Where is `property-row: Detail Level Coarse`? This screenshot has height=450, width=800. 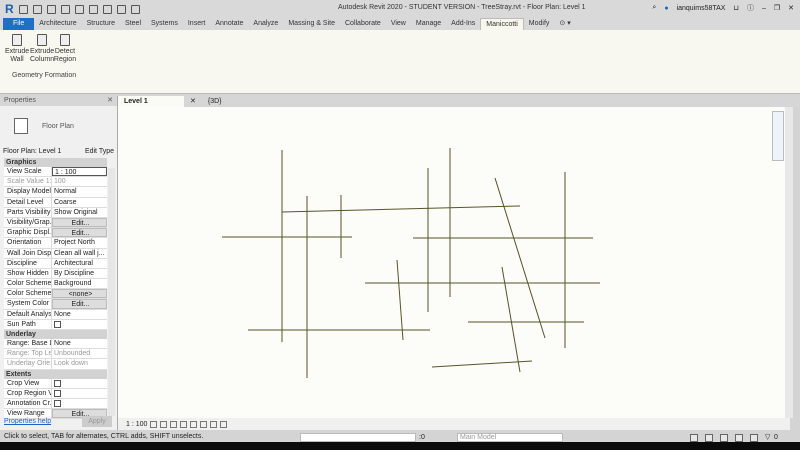
property-row: Detail Level Coarse is located at coordinates (55, 202).